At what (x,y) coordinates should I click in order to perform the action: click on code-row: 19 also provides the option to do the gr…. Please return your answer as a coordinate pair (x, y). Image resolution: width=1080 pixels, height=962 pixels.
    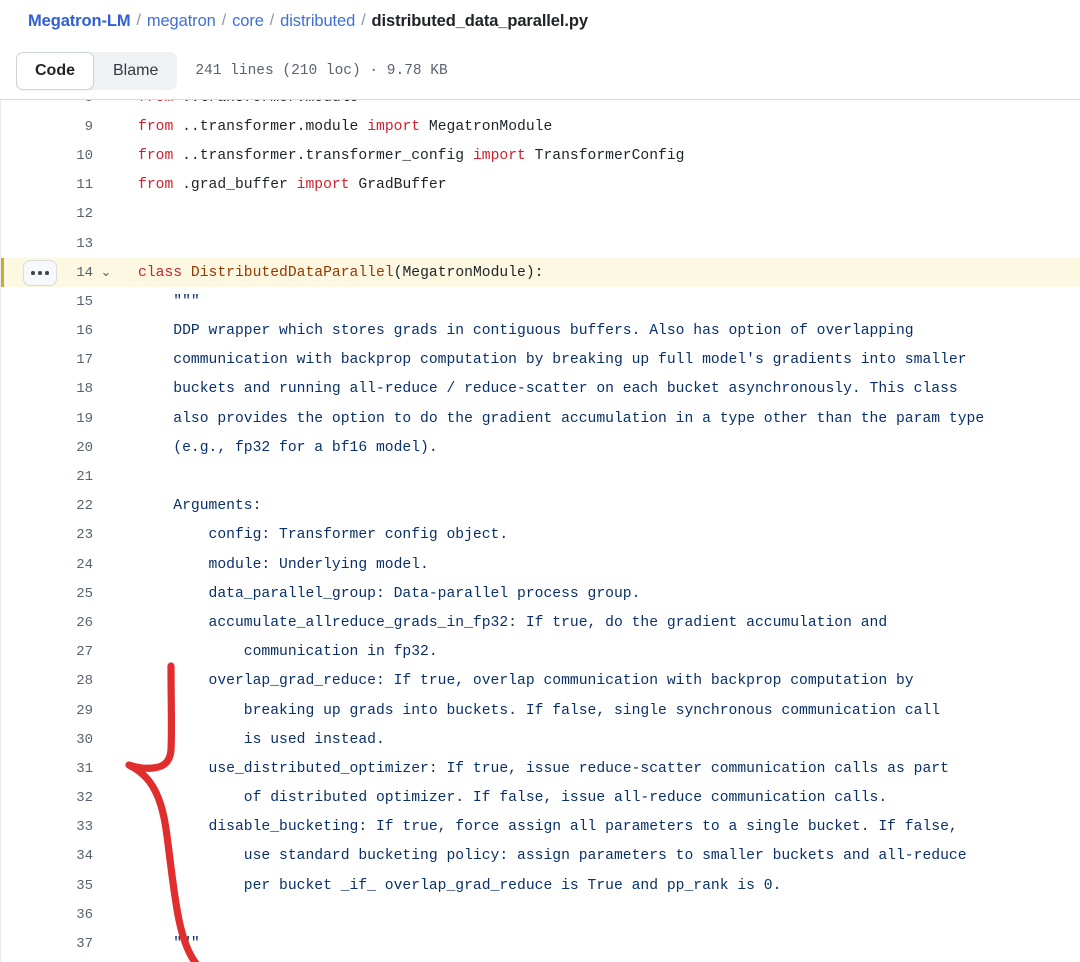
    Looking at the image, I should click on (540, 418).